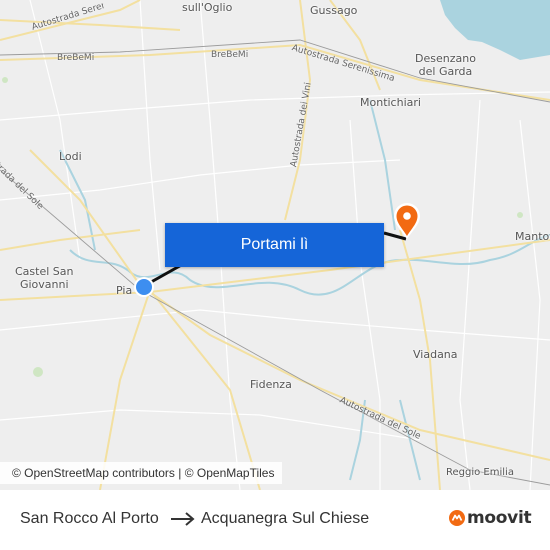  Describe the element at coordinates (435, 354) in the screenshot. I see `place-label: Viadana` at that location.